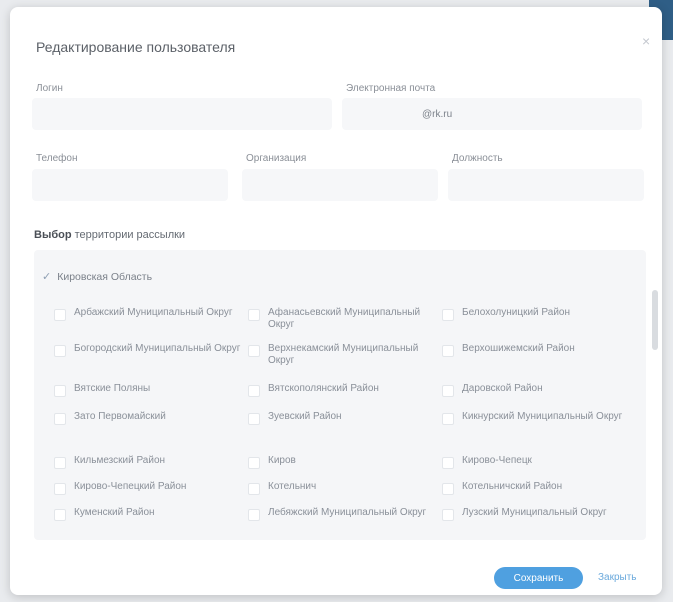  I want to click on section-title-bold: Выбор, so click(53, 235).